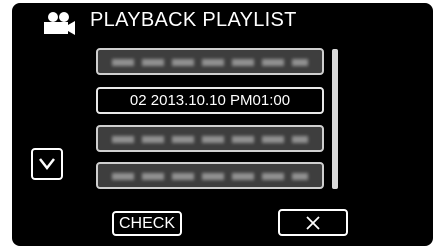 The height and width of the screenshot is (250, 445). I want to click on playlist-item-label: 02 2013.10.10 PM01:00, so click(210, 100).